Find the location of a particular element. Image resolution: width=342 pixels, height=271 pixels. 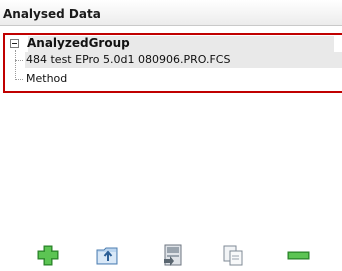

export-button is located at coordinates (108, 255).